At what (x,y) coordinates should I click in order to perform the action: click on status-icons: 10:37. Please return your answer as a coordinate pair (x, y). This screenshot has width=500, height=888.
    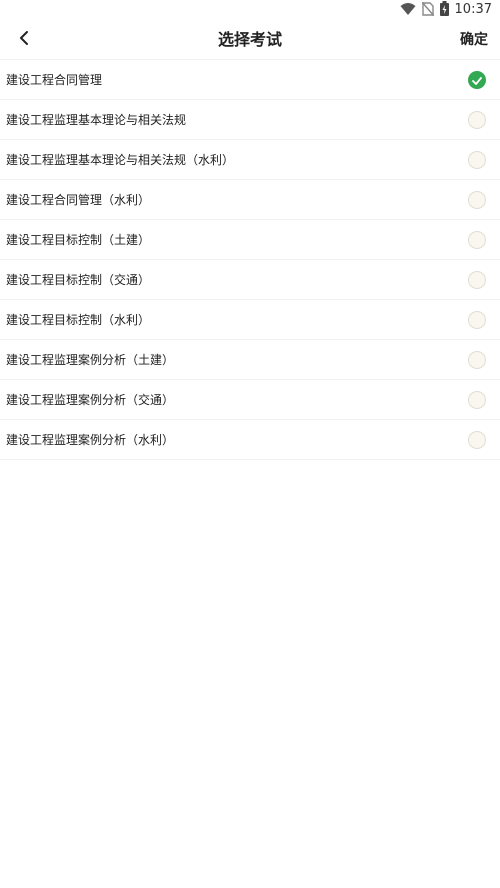
    Looking at the image, I should click on (446, 10).